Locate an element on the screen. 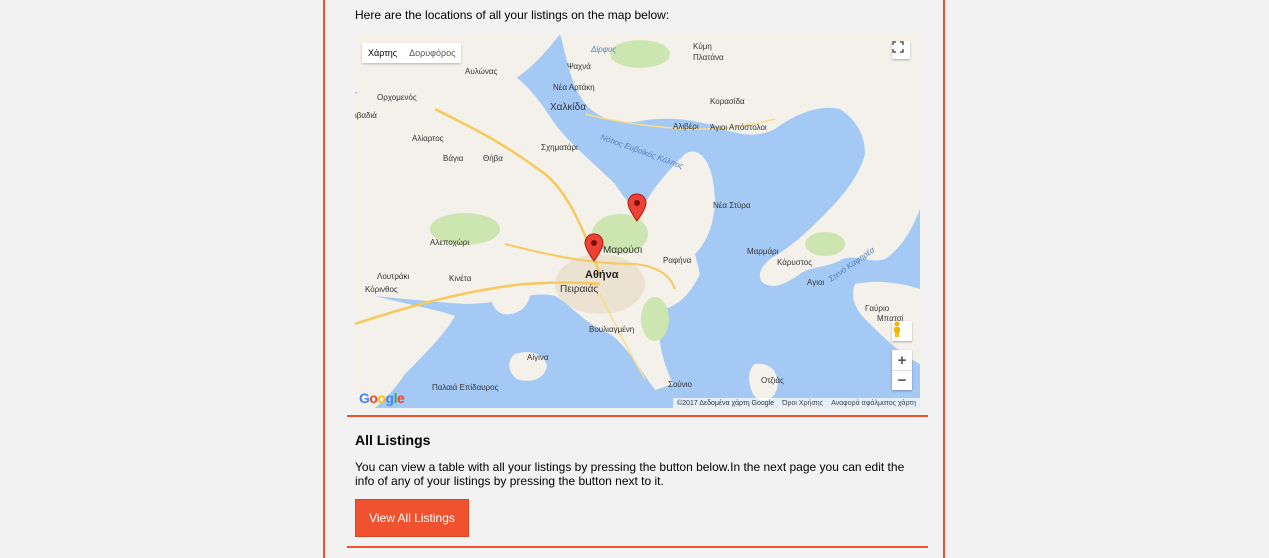 Image resolution: width=1269 pixels, height=558 pixels. label-aigoi: Αγιοι is located at coordinates (815, 282).